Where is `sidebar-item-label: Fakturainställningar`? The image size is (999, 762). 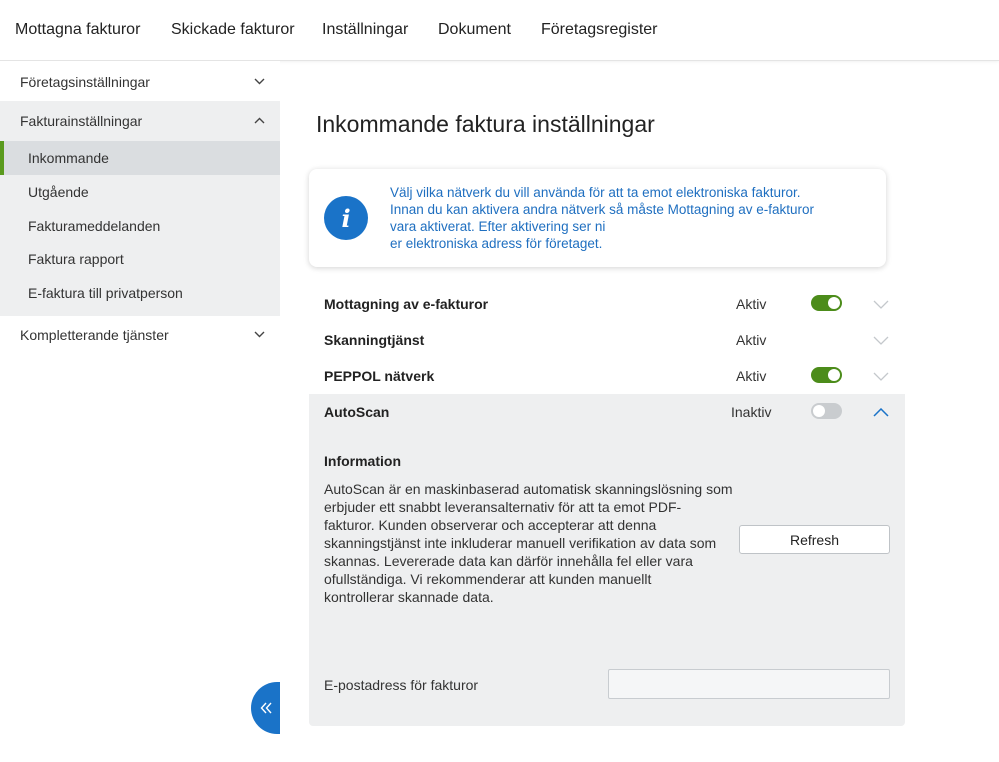
sidebar-item-label: Fakturainställningar is located at coordinates (81, 121).